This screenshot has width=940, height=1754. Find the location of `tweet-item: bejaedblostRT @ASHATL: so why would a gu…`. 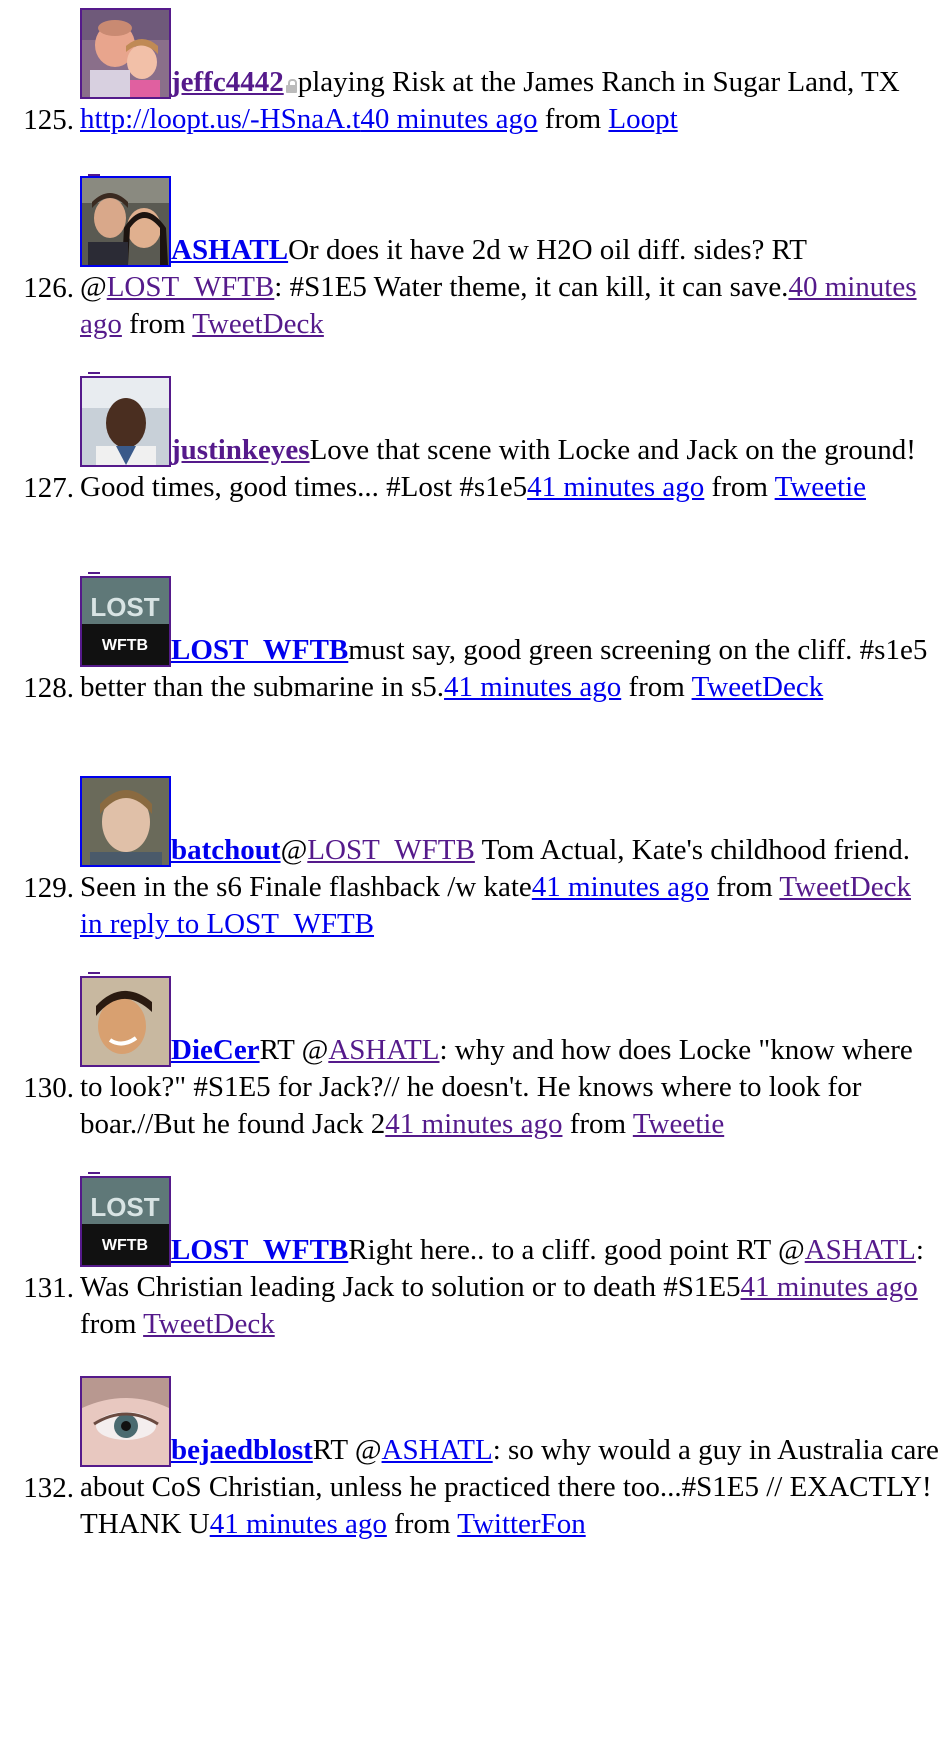

tweet-item: bejaedblostRT @ASHATL: so why would a gu… is located at coordinates (481, 1459).